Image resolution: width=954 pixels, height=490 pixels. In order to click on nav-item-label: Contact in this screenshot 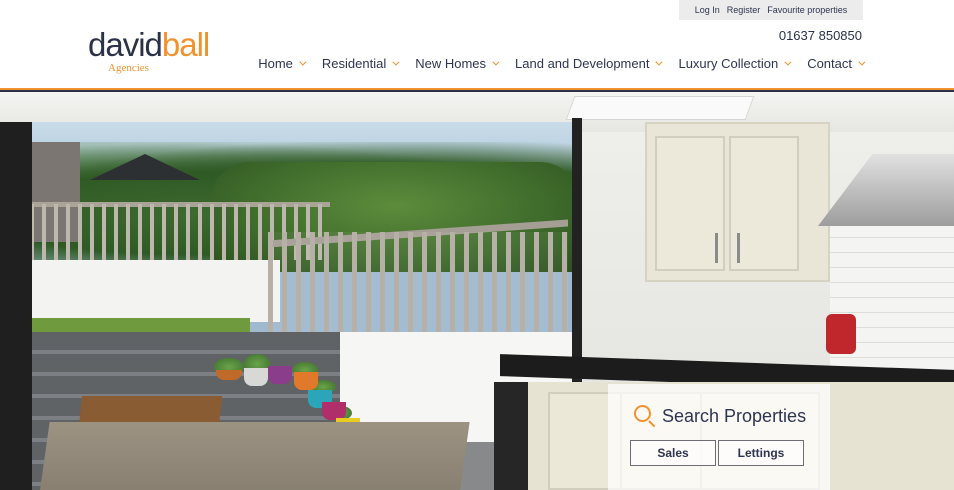, I will do `click(829, 63)`.